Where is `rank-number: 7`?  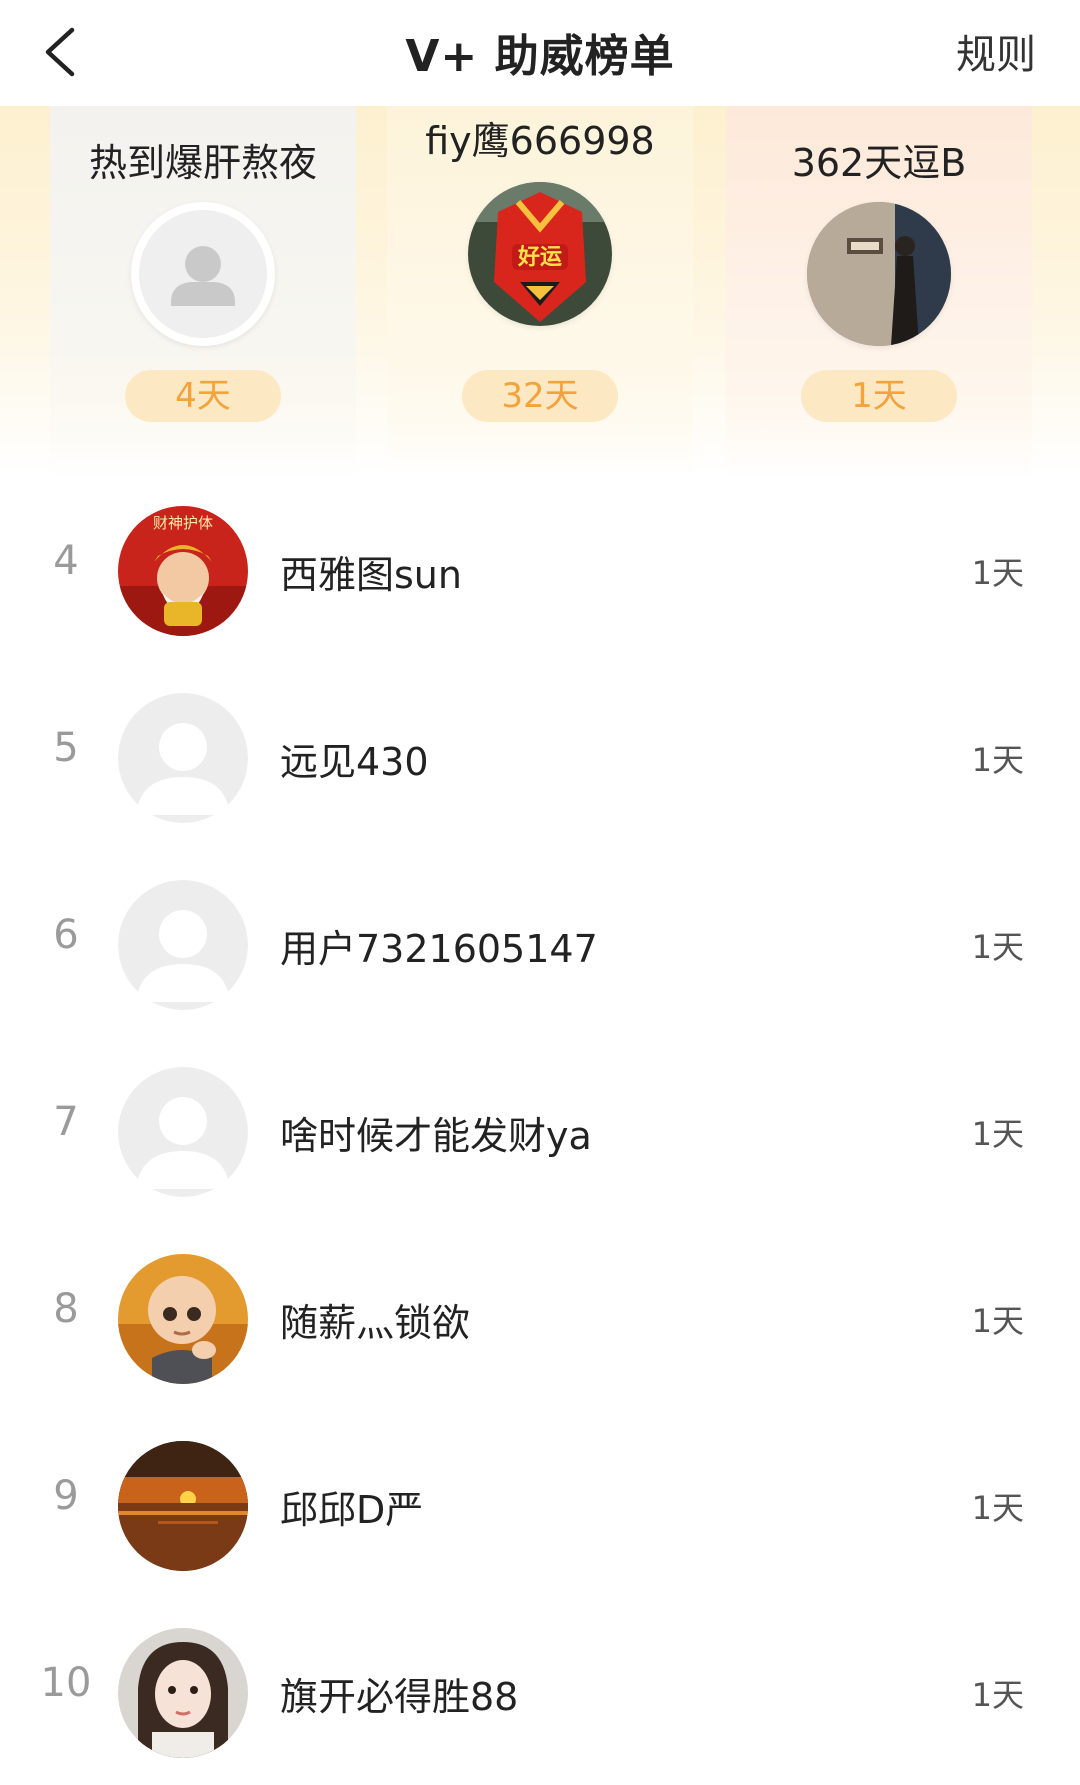
rank-number: 7 is located at coordinates (66, 1122).